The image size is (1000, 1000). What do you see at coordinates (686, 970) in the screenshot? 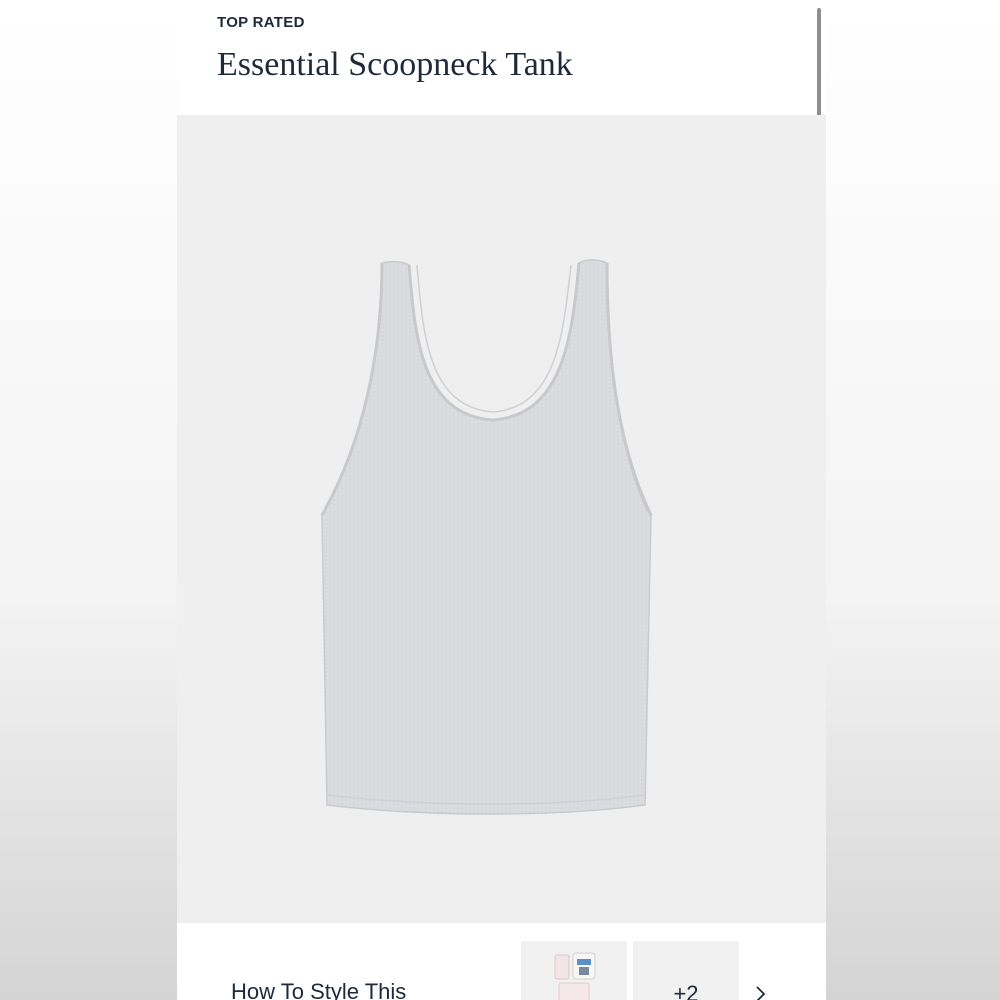
I see `more-outfits-button: +2` at bounding box center [686, 970].